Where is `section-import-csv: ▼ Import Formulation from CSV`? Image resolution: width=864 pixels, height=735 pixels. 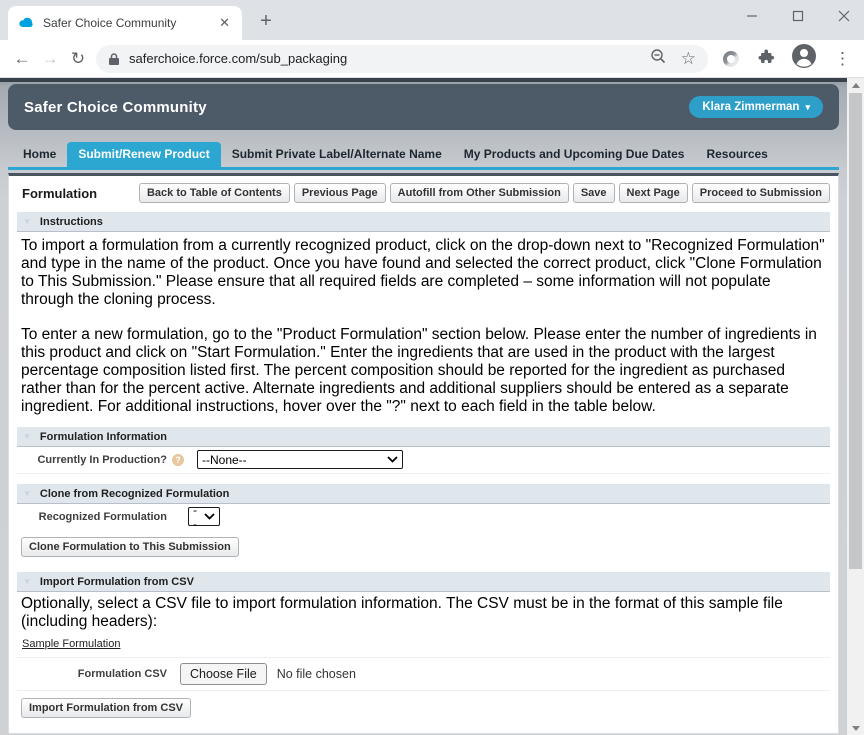 section-import-csv: ▼ Import Formulation from CSV is located at coordinates (423, 582).